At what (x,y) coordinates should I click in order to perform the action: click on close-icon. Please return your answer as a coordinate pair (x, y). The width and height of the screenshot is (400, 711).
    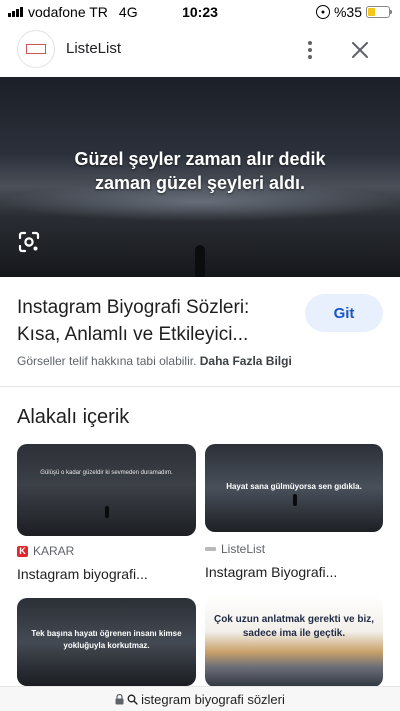
    Looking at the image, I should click on (360, 50).